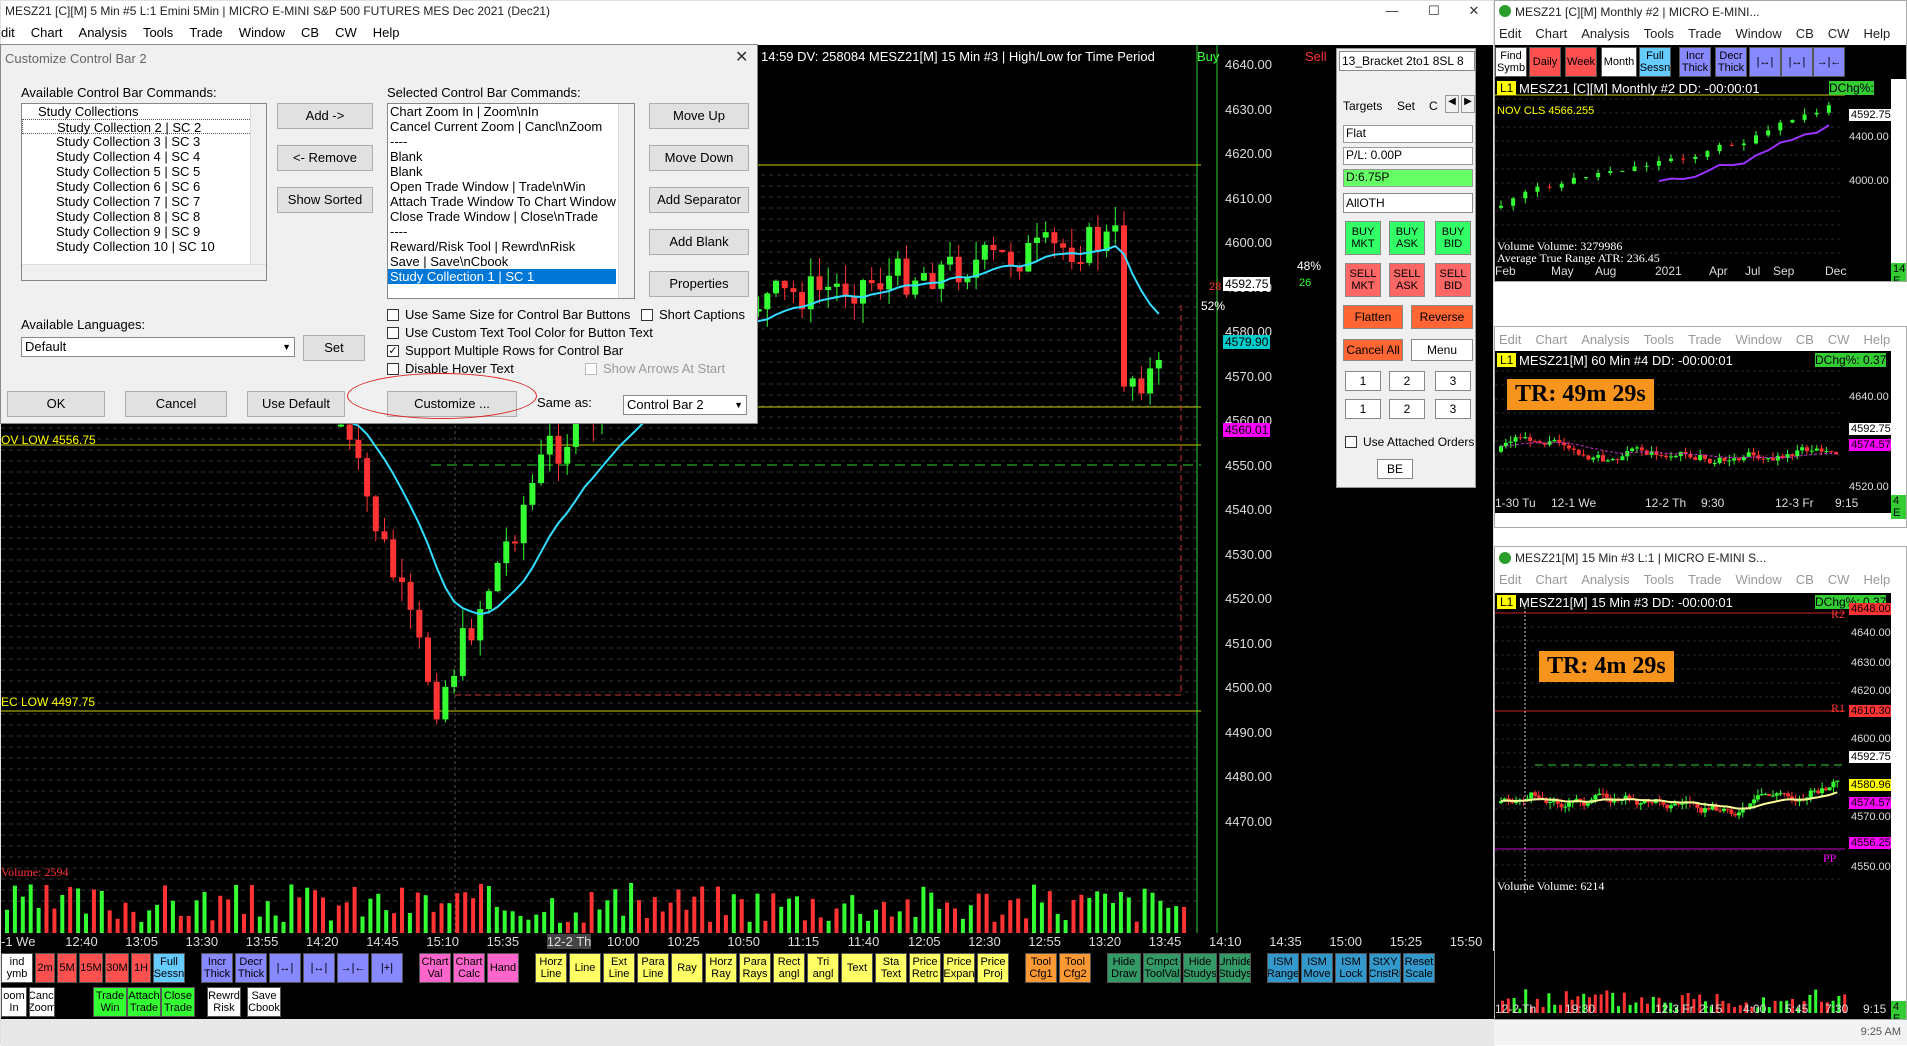  I want to click on selected-command-item: Chart Zoom In | Zoom\nIn, so click(502, 111).